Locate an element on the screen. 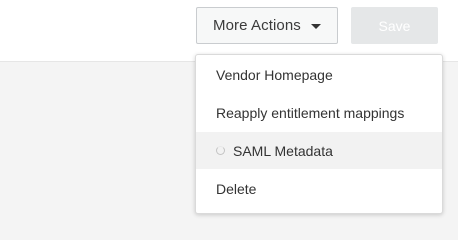 The height and width of the screenshot is (240, 458). menu-item-label: Reapply entitlement mappings is located at coordinates (310, 112).